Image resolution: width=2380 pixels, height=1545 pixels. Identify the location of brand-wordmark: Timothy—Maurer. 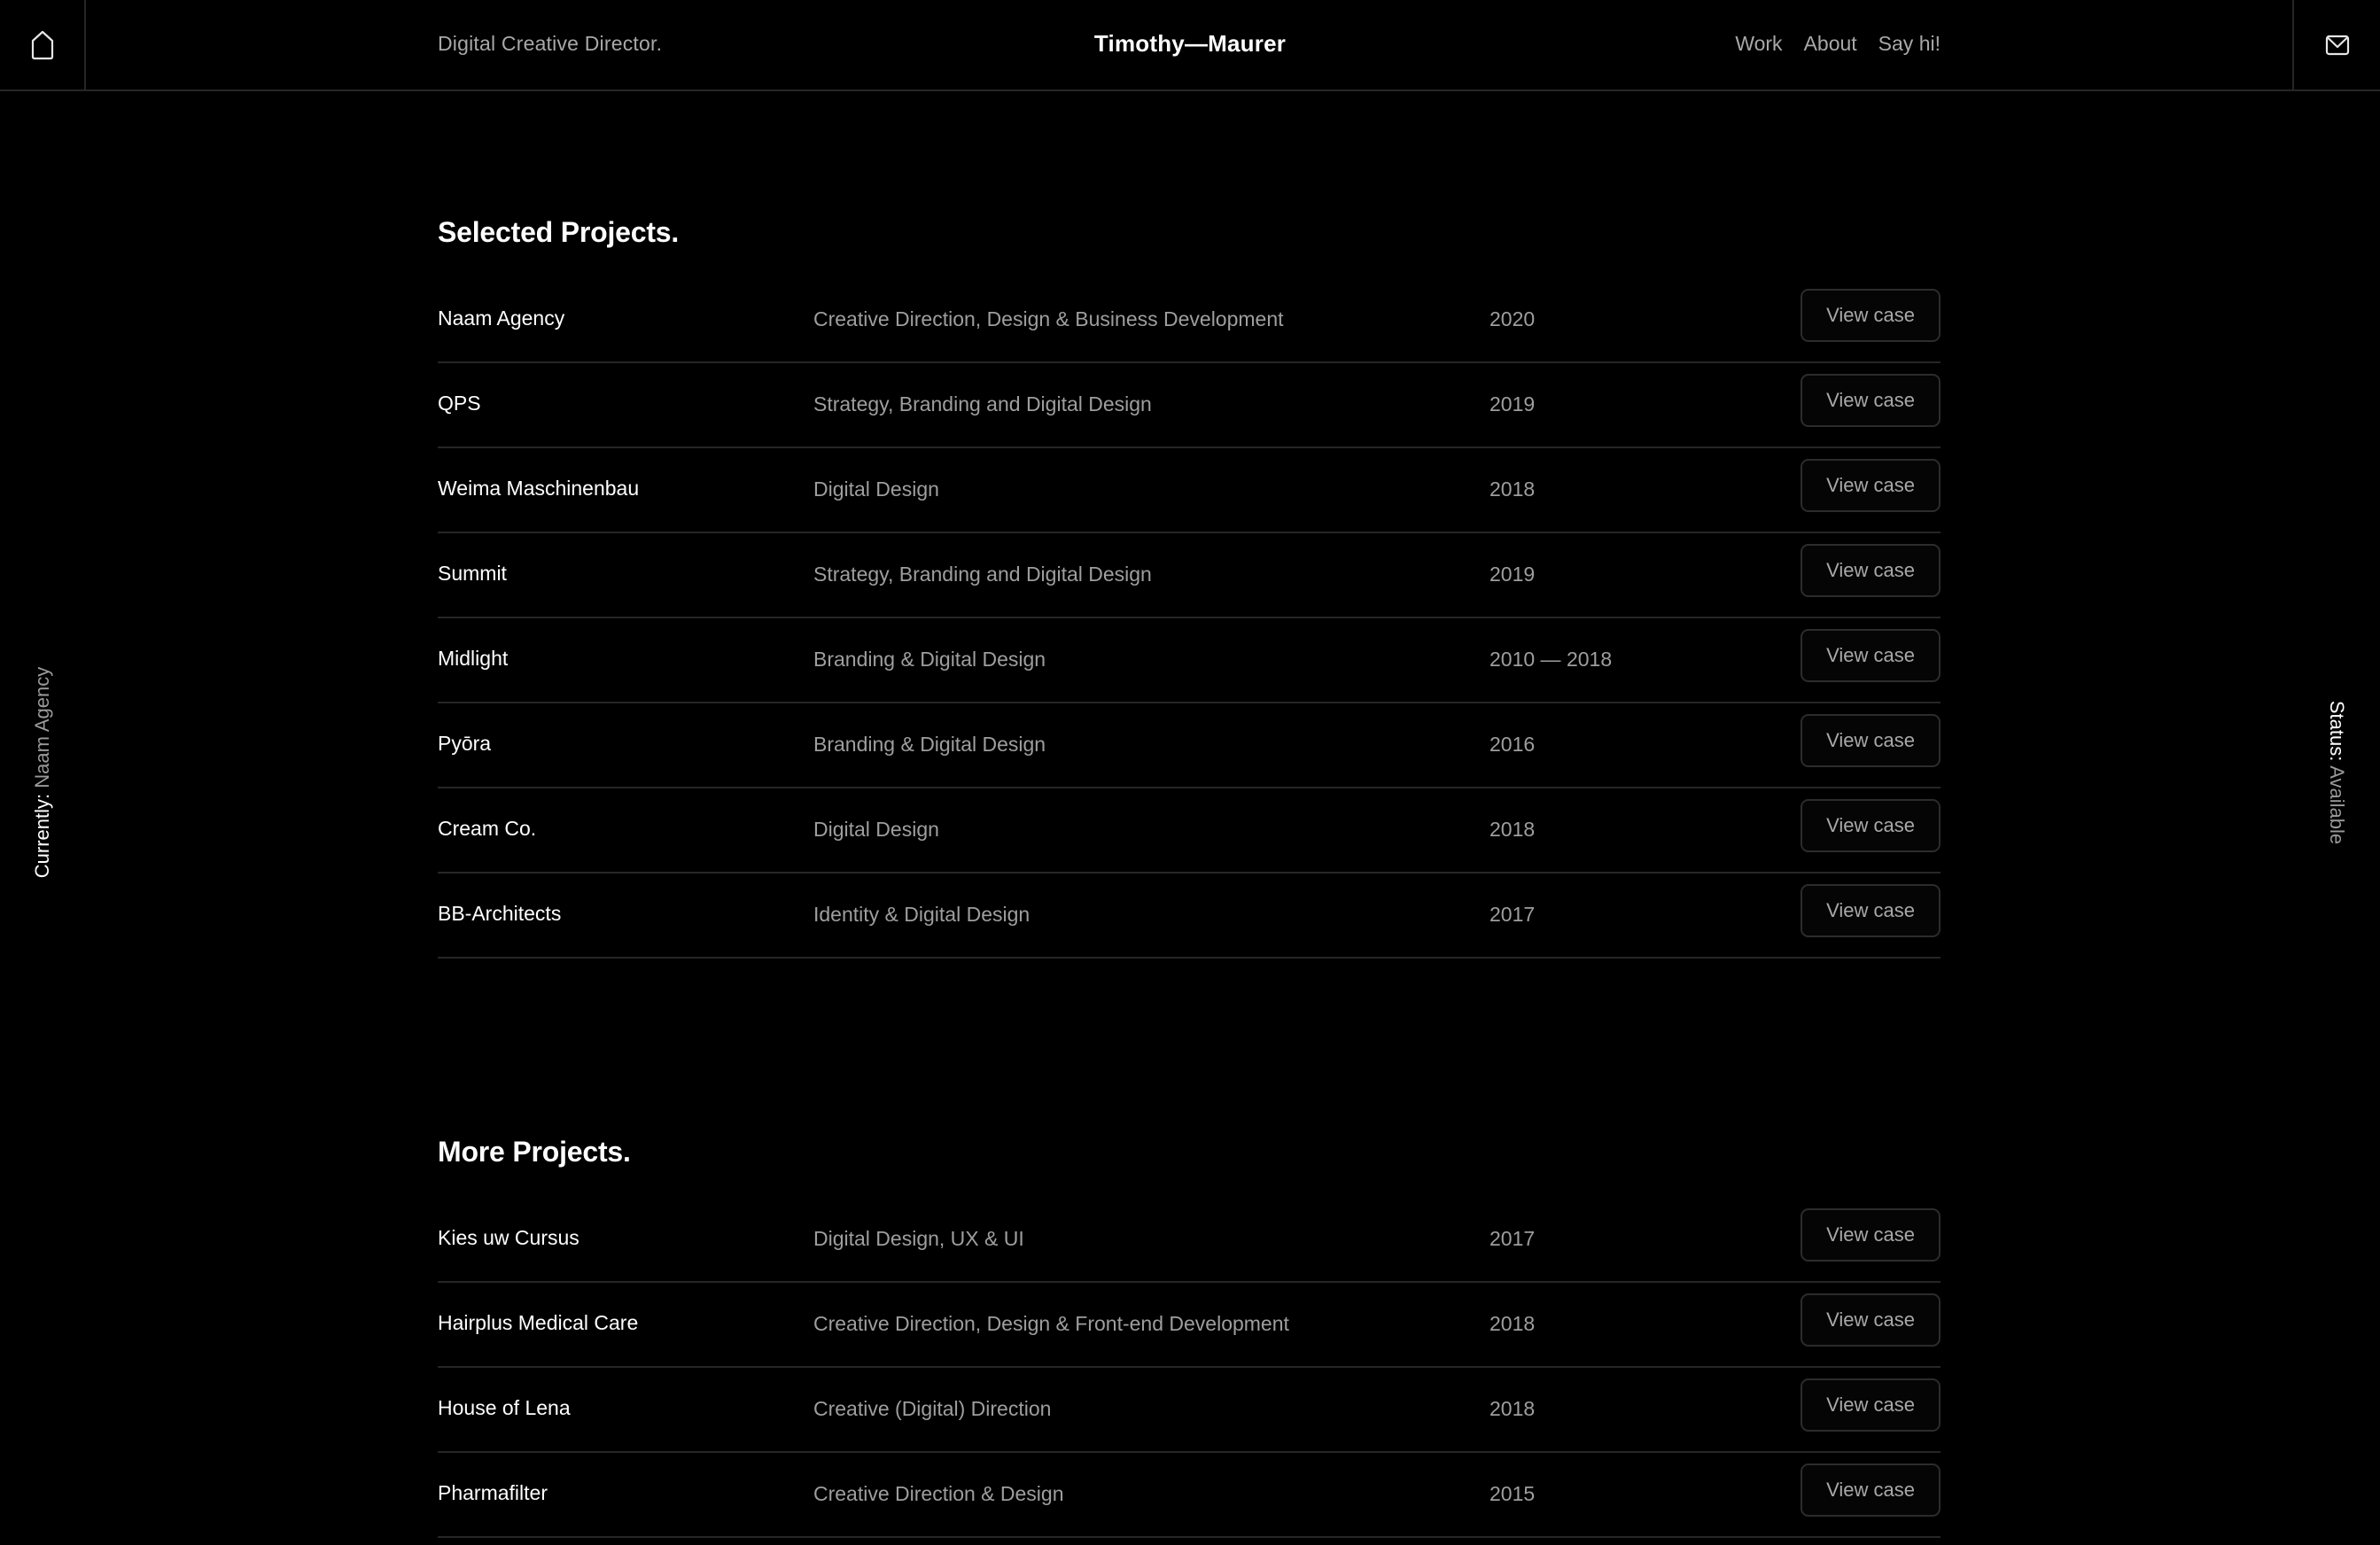
(1190, 43).